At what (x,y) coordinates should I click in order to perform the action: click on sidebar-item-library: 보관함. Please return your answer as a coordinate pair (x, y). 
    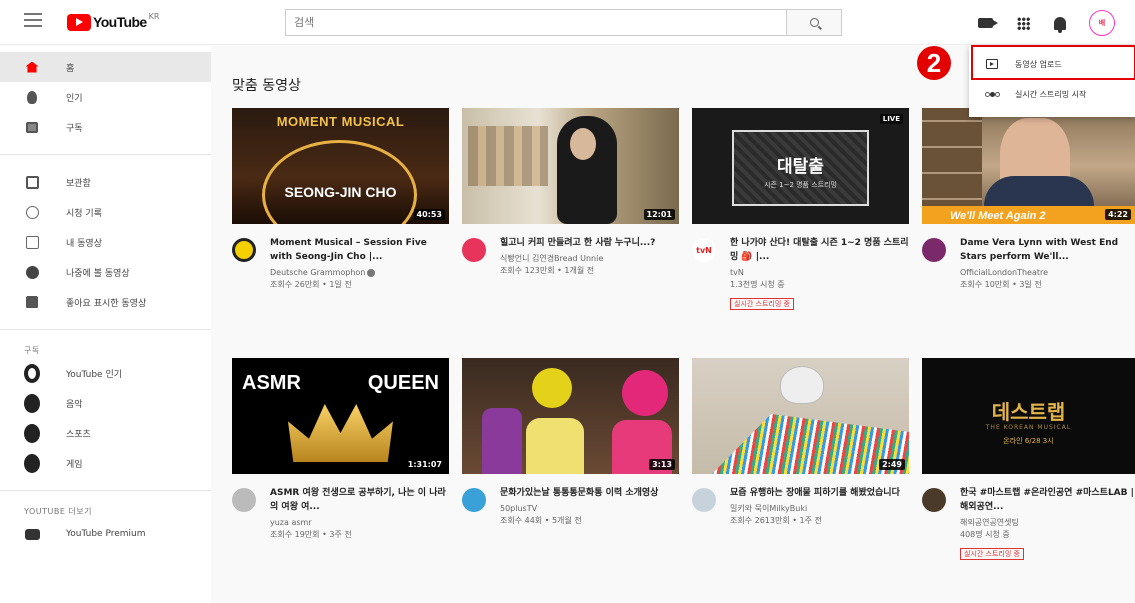
    Looking at the image, I should click on (105, 182).